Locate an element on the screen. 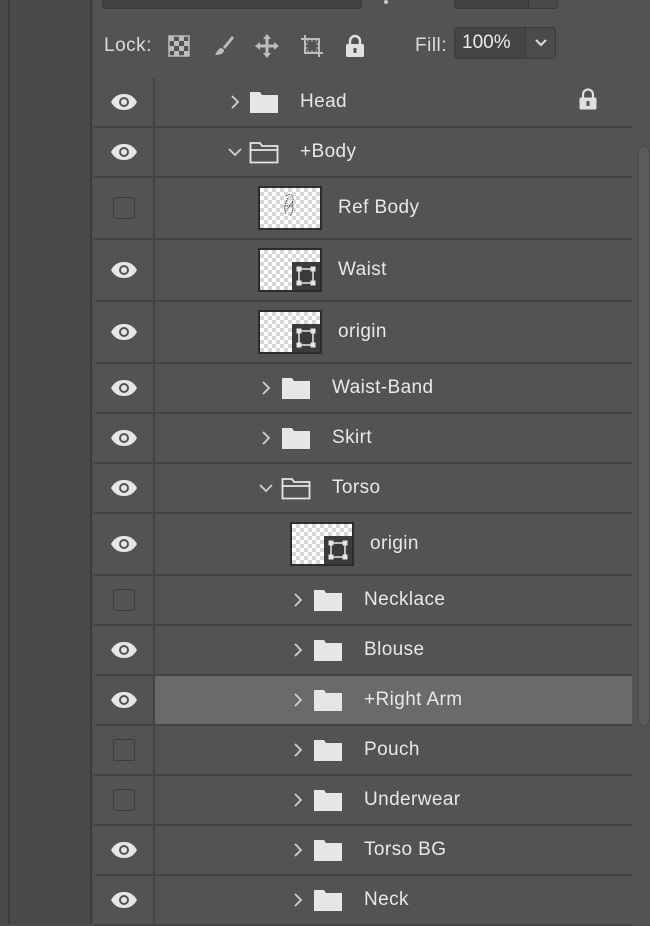  layer-content: Pouch is located at coordinates (393, 750).